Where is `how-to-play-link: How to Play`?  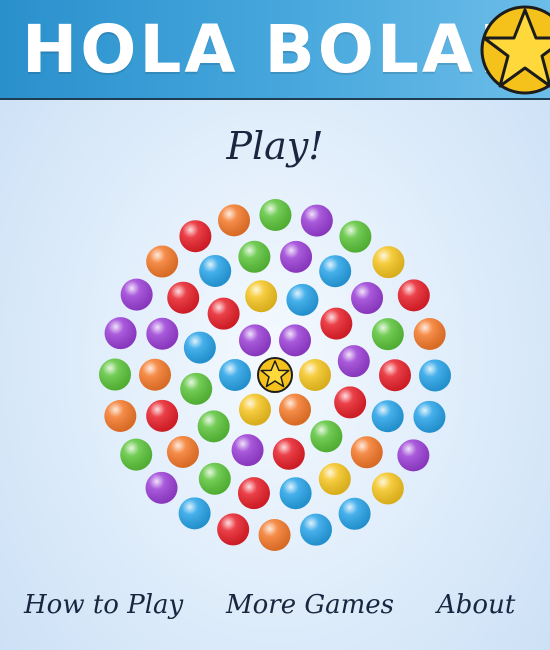 how-to-play-link: How to Play is located at coordinates (103, 605).